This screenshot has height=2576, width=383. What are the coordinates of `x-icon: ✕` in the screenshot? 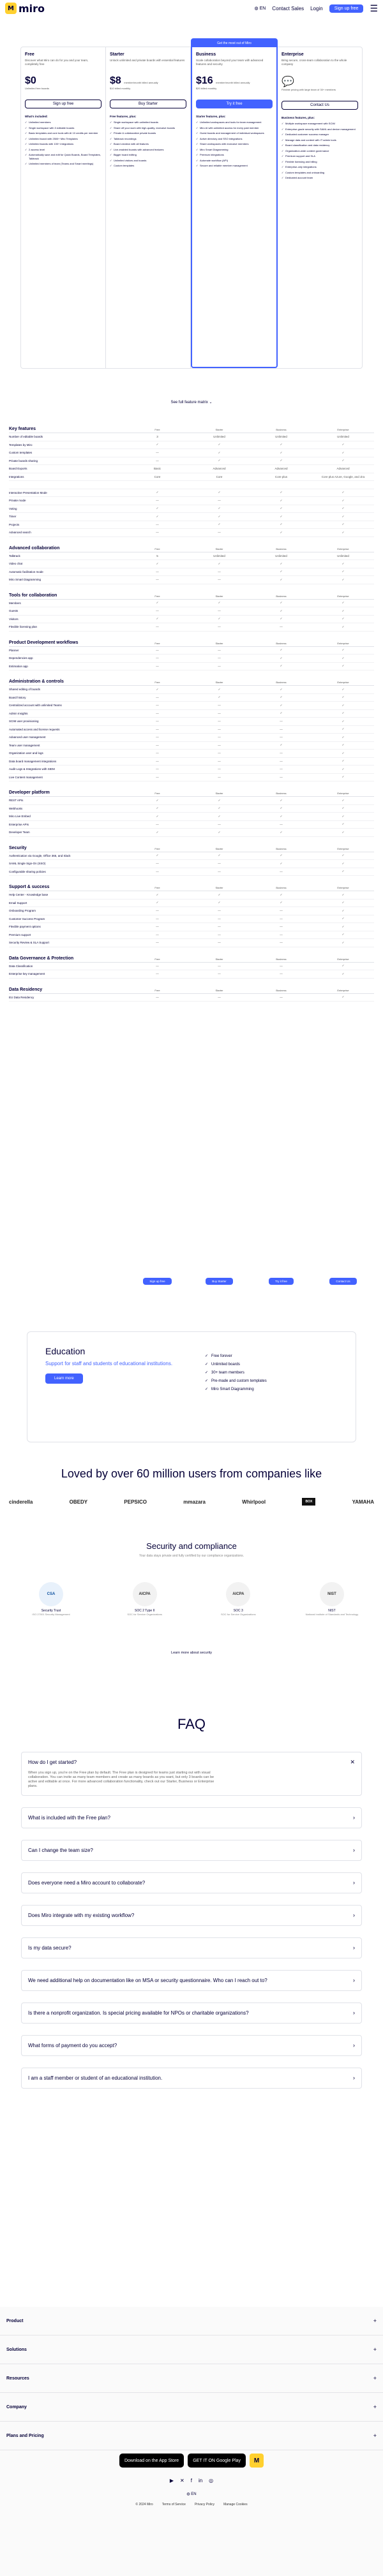 It's located at (182, 2480).